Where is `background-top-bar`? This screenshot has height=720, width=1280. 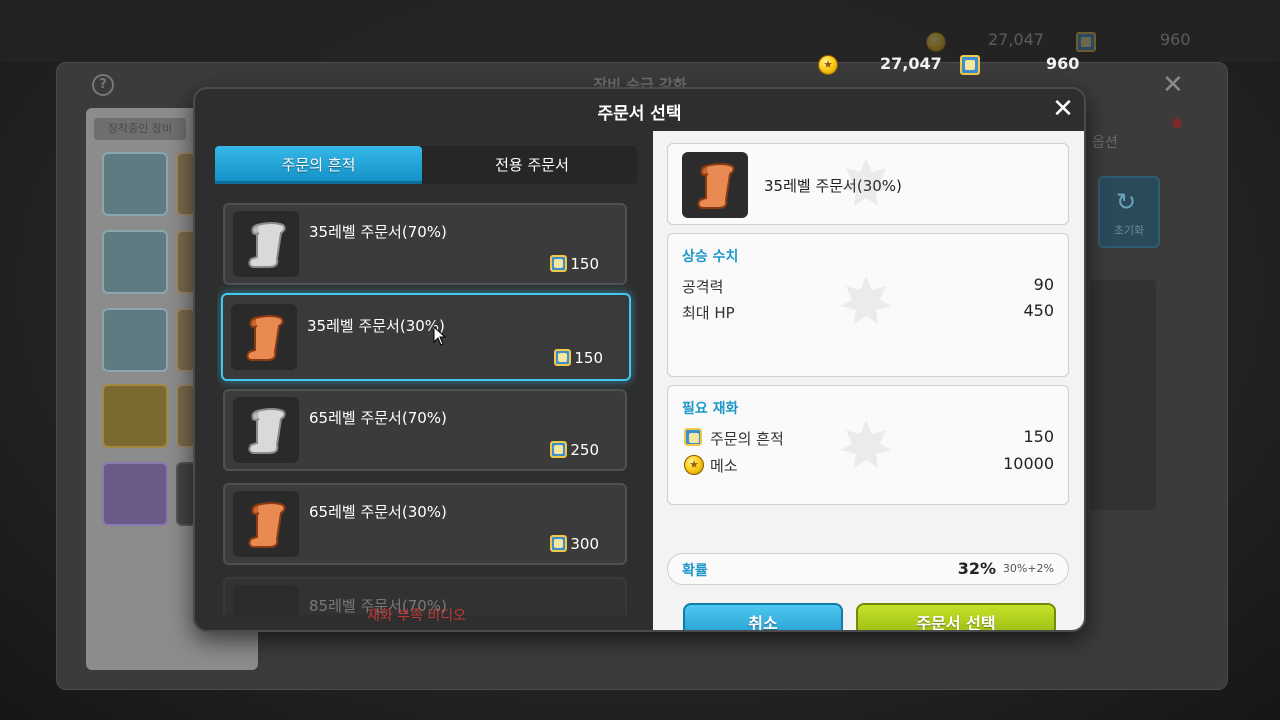 background-top-bar is located at coordinates (640, 31).